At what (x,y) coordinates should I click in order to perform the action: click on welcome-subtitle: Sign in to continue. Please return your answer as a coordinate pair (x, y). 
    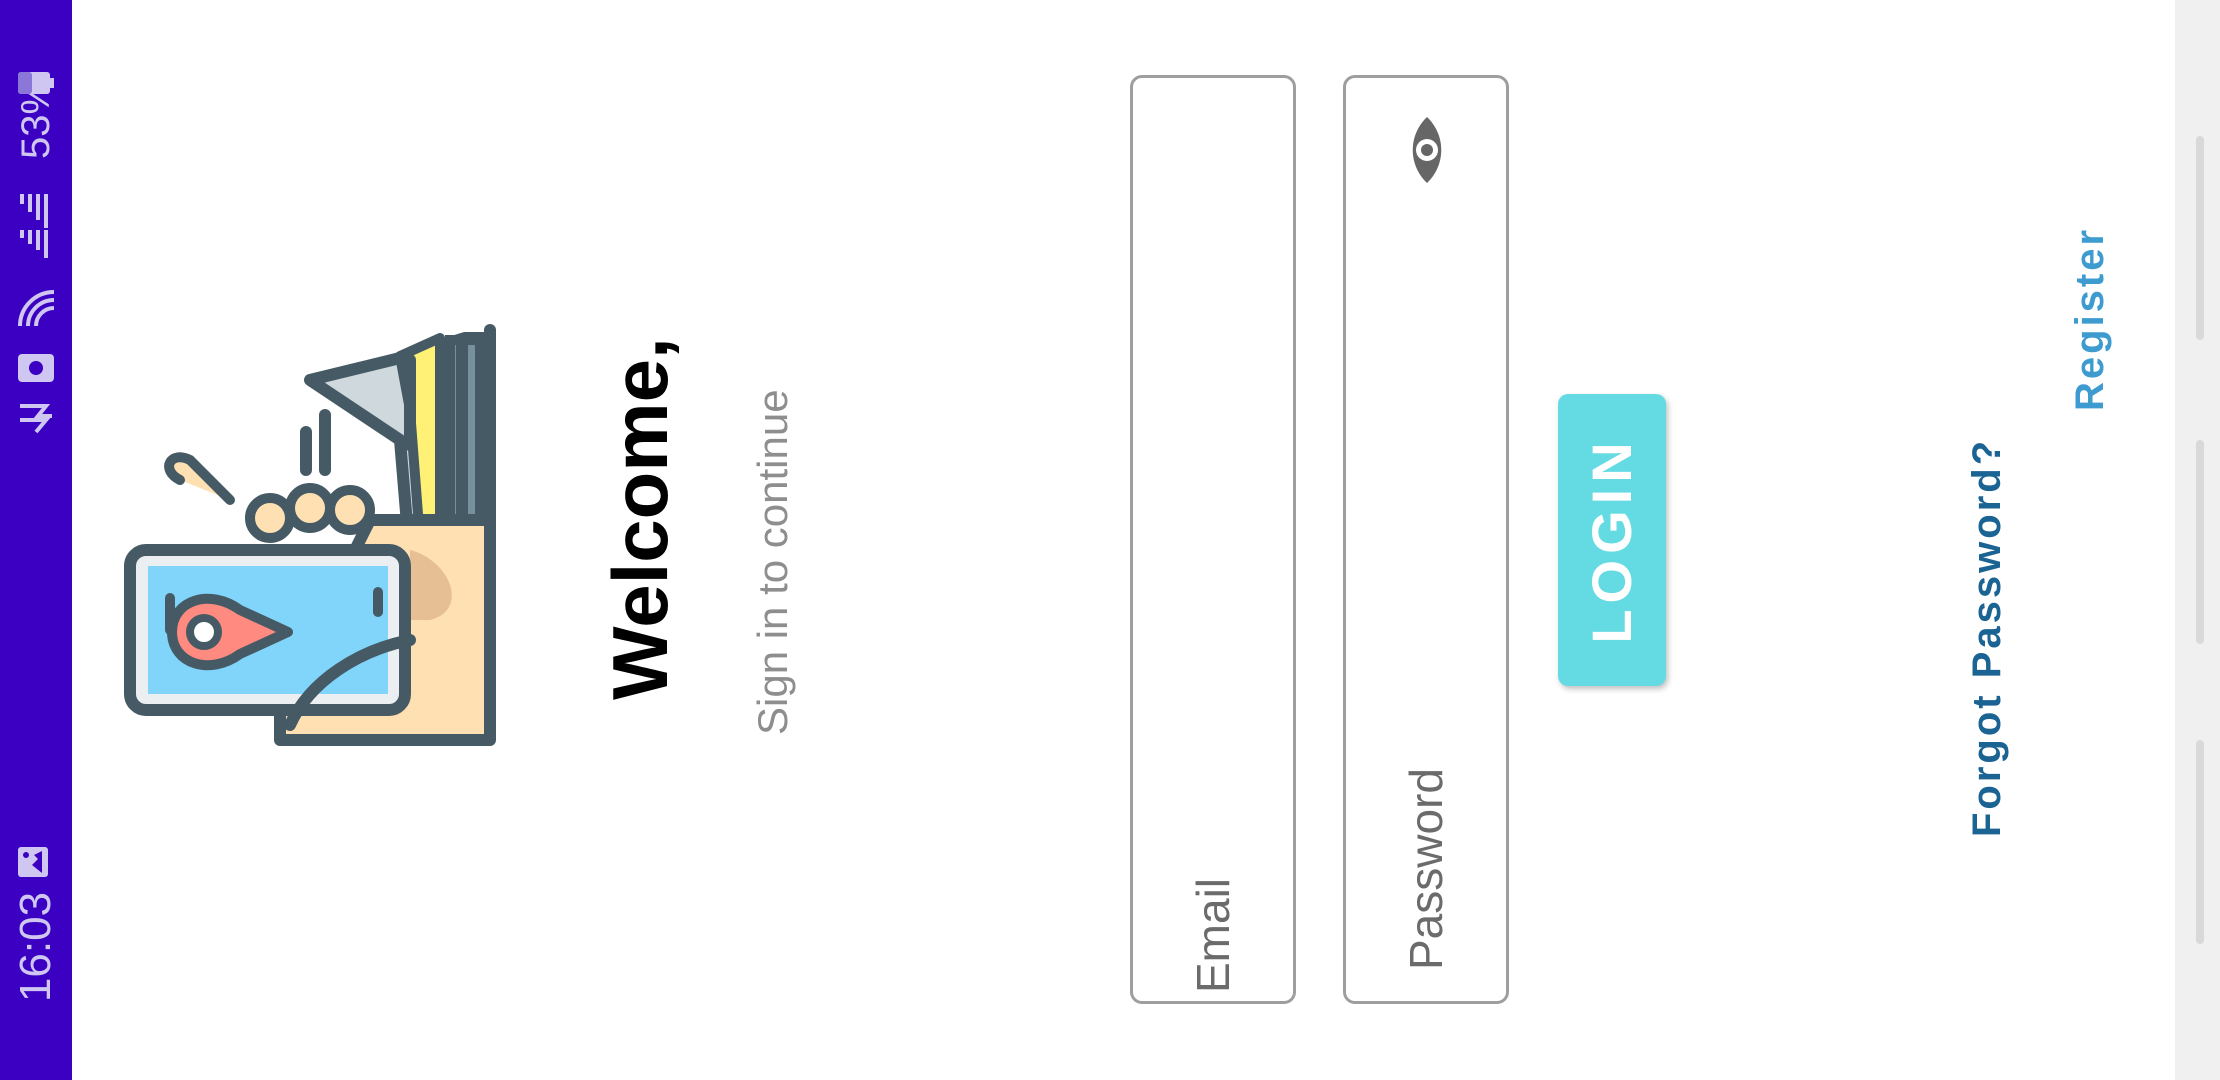
    Looking at the image, I should click on (772, 562).